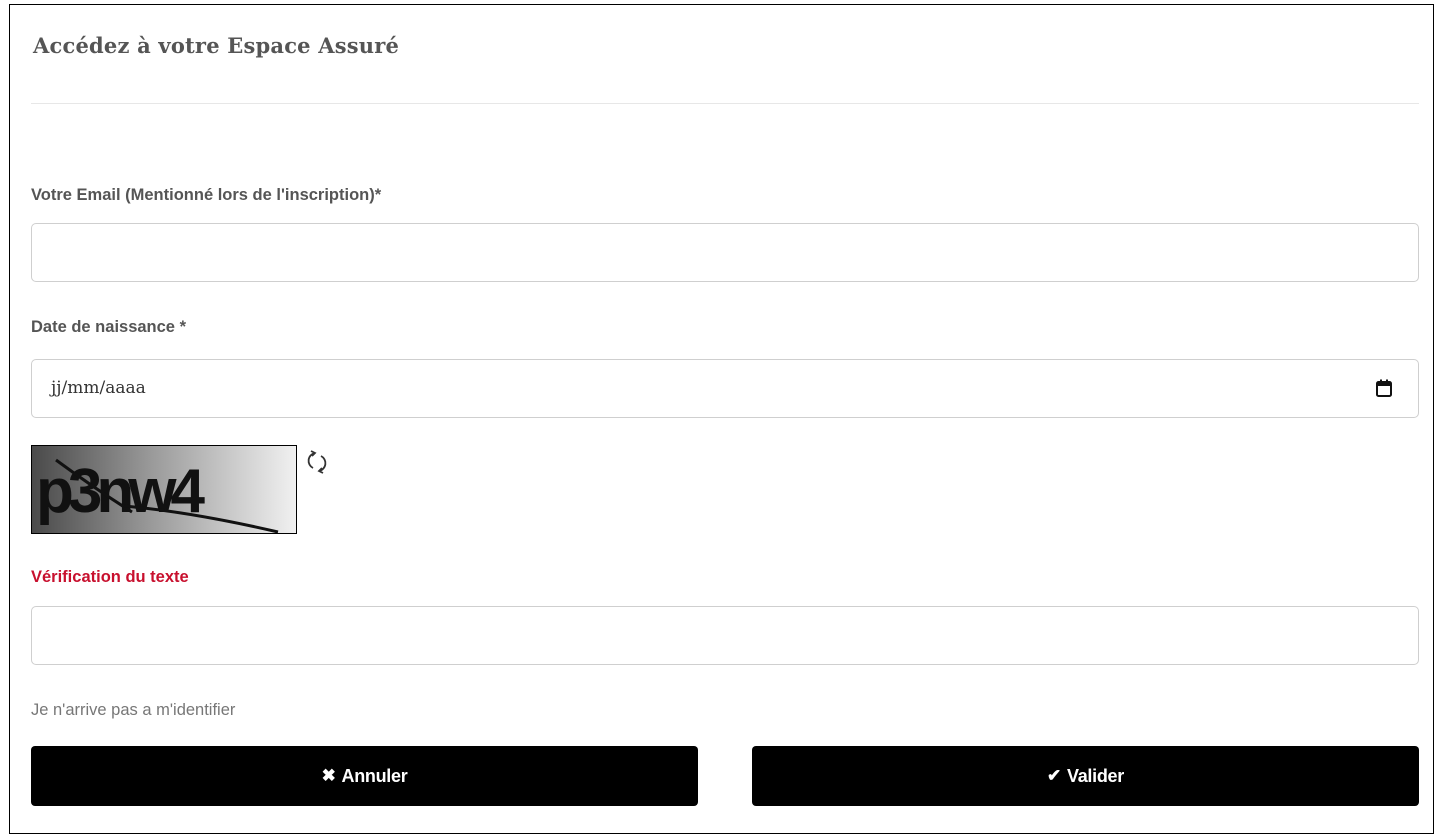 This screenshot has width=1443, height=834. I want to click on close-icon: ✖, so click(328, 775).